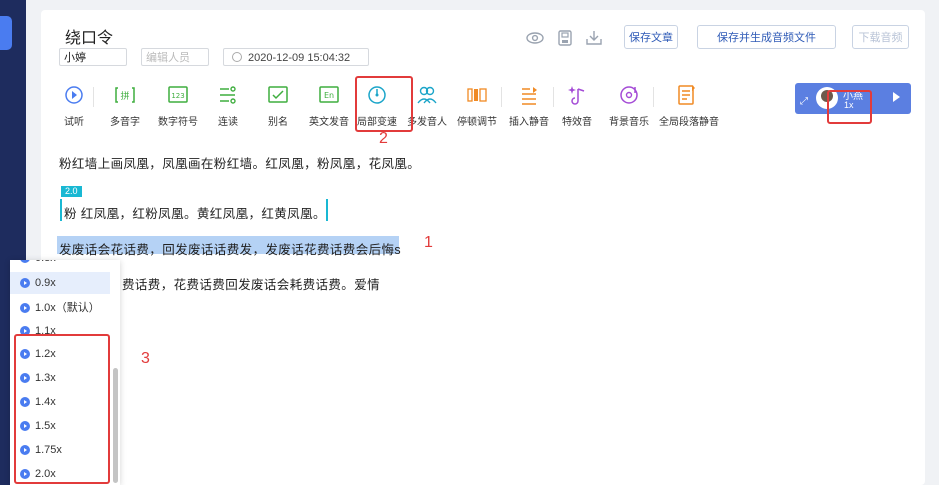 This screenshot has height=485, width=939. What do you see at coordinates (74, 122) in the screenshot?
I see `tool-label: 试听` at bounding box center [74, 122].